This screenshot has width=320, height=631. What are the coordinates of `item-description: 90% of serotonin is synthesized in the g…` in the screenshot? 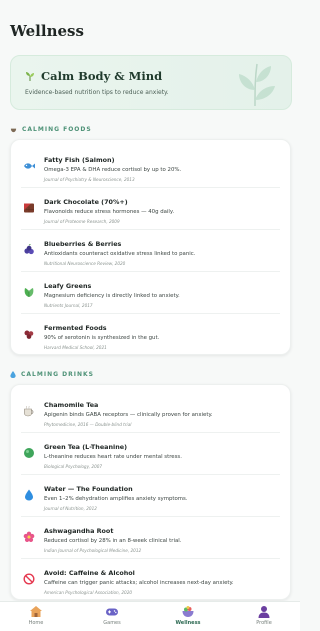 It's located at (102, 338).